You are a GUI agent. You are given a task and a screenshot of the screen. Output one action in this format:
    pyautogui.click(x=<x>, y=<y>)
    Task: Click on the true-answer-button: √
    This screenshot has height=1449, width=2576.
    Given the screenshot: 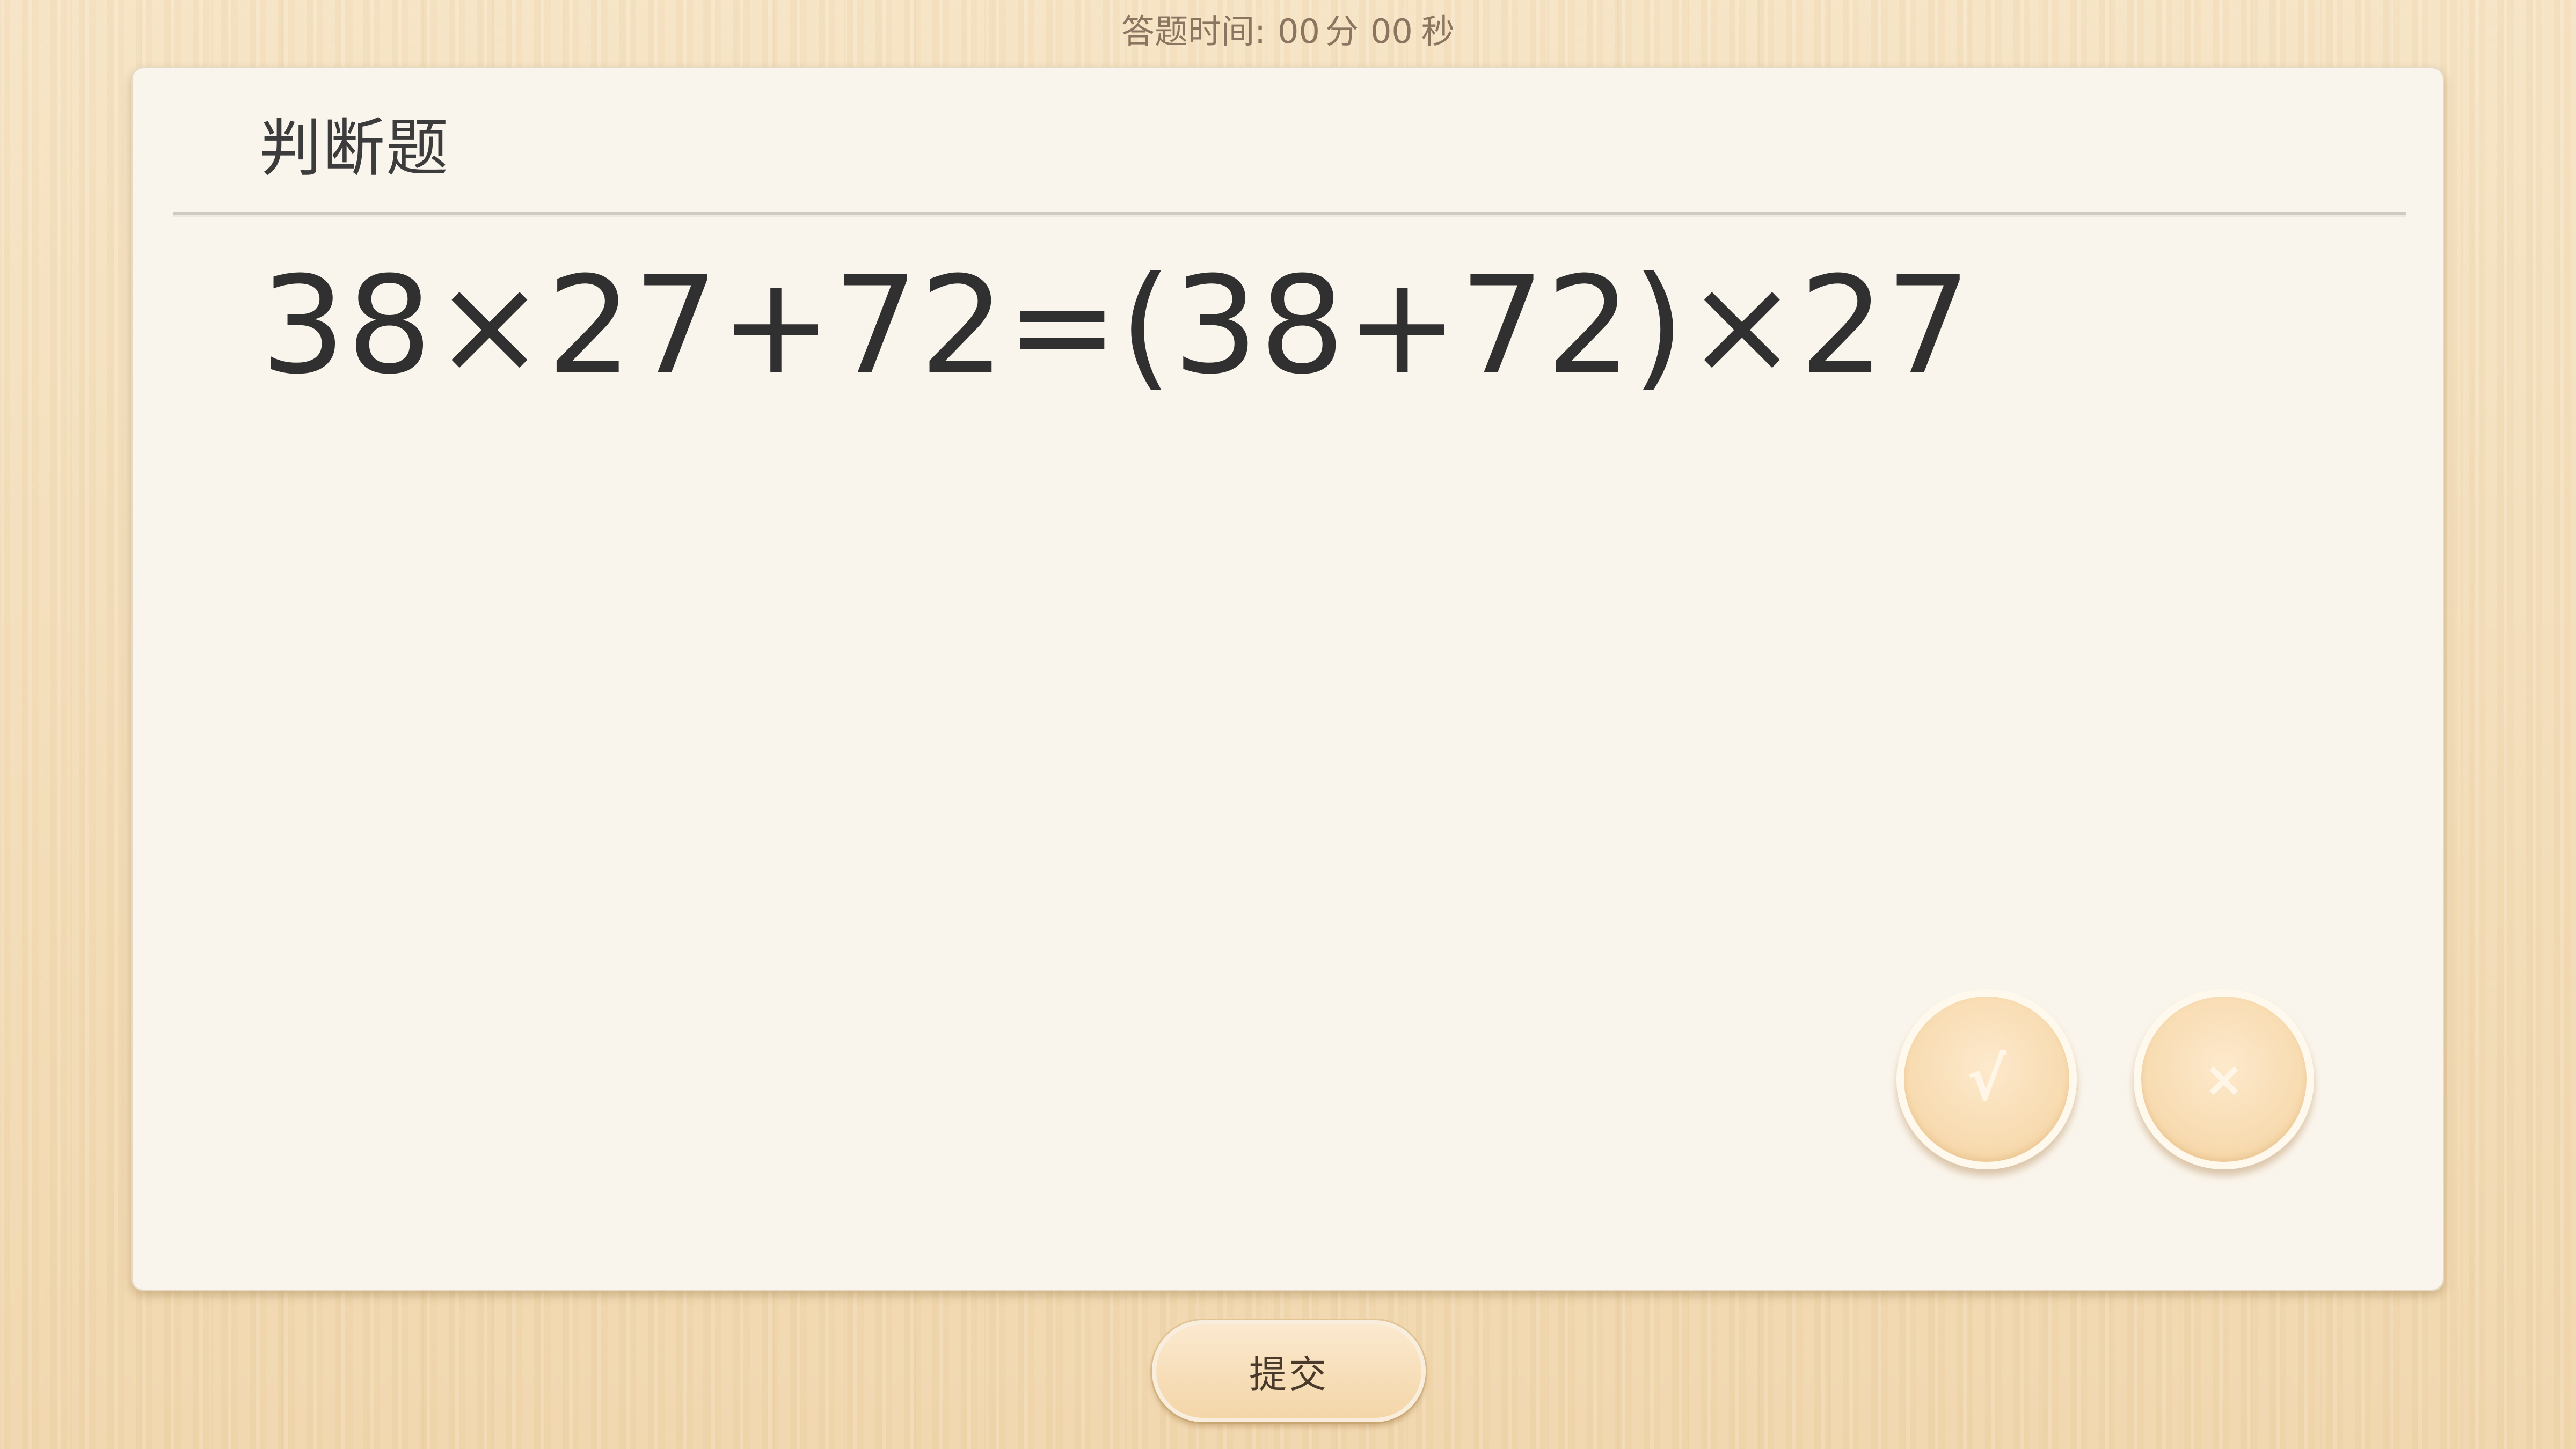 What is the action you would take?
    pyautogui.click(x=1986, y=1079)
    